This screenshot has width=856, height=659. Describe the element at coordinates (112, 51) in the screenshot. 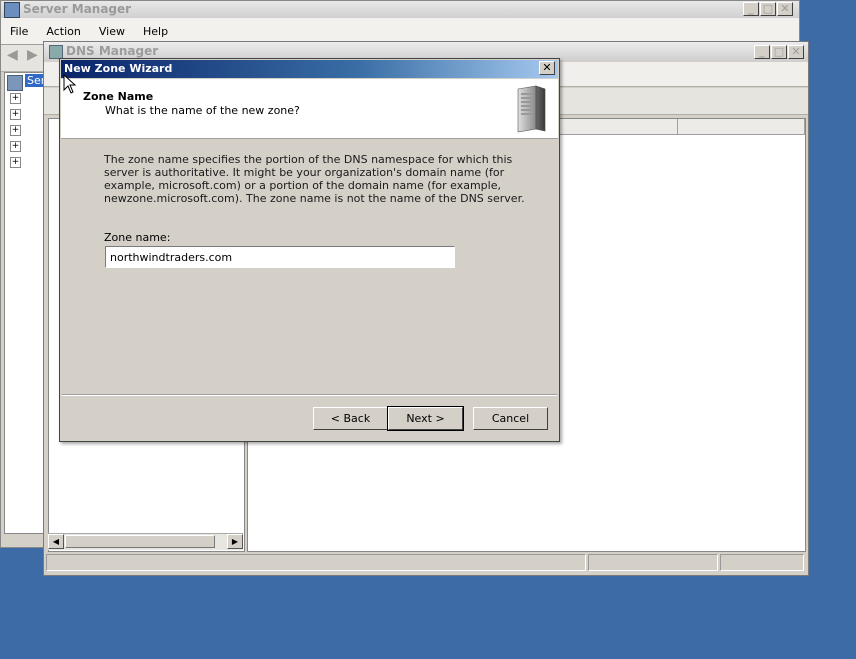

I see `dns-manager-title: DNS Manager` at that location.